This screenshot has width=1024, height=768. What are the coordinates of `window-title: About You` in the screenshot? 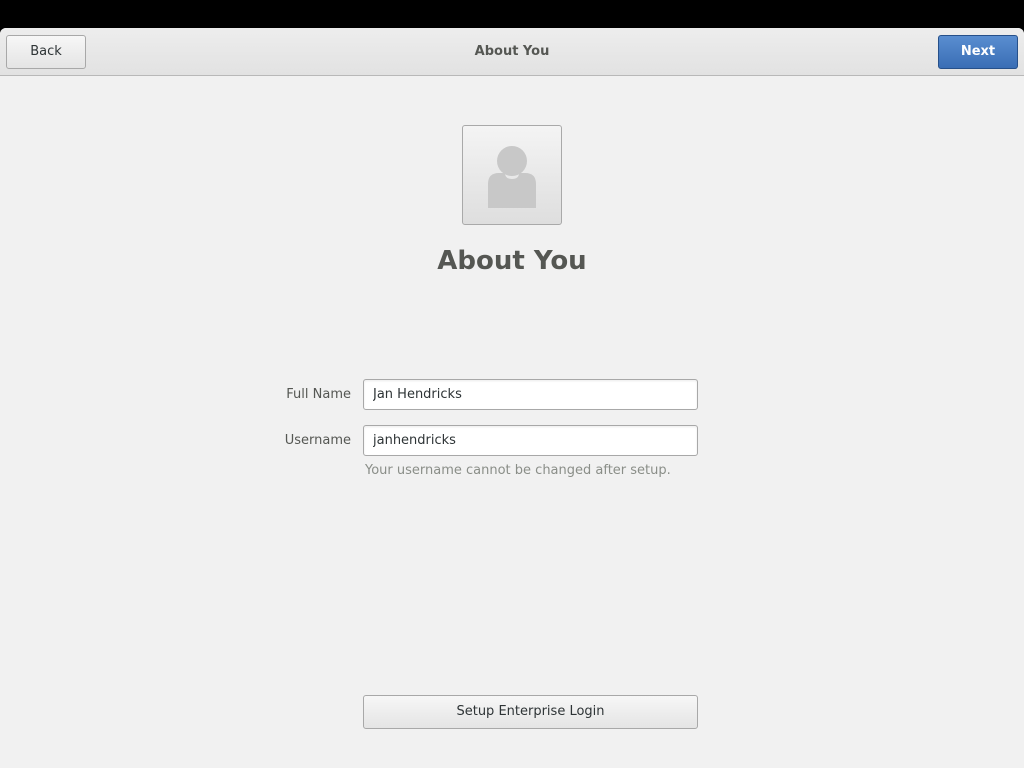 It's located at (512, 51).